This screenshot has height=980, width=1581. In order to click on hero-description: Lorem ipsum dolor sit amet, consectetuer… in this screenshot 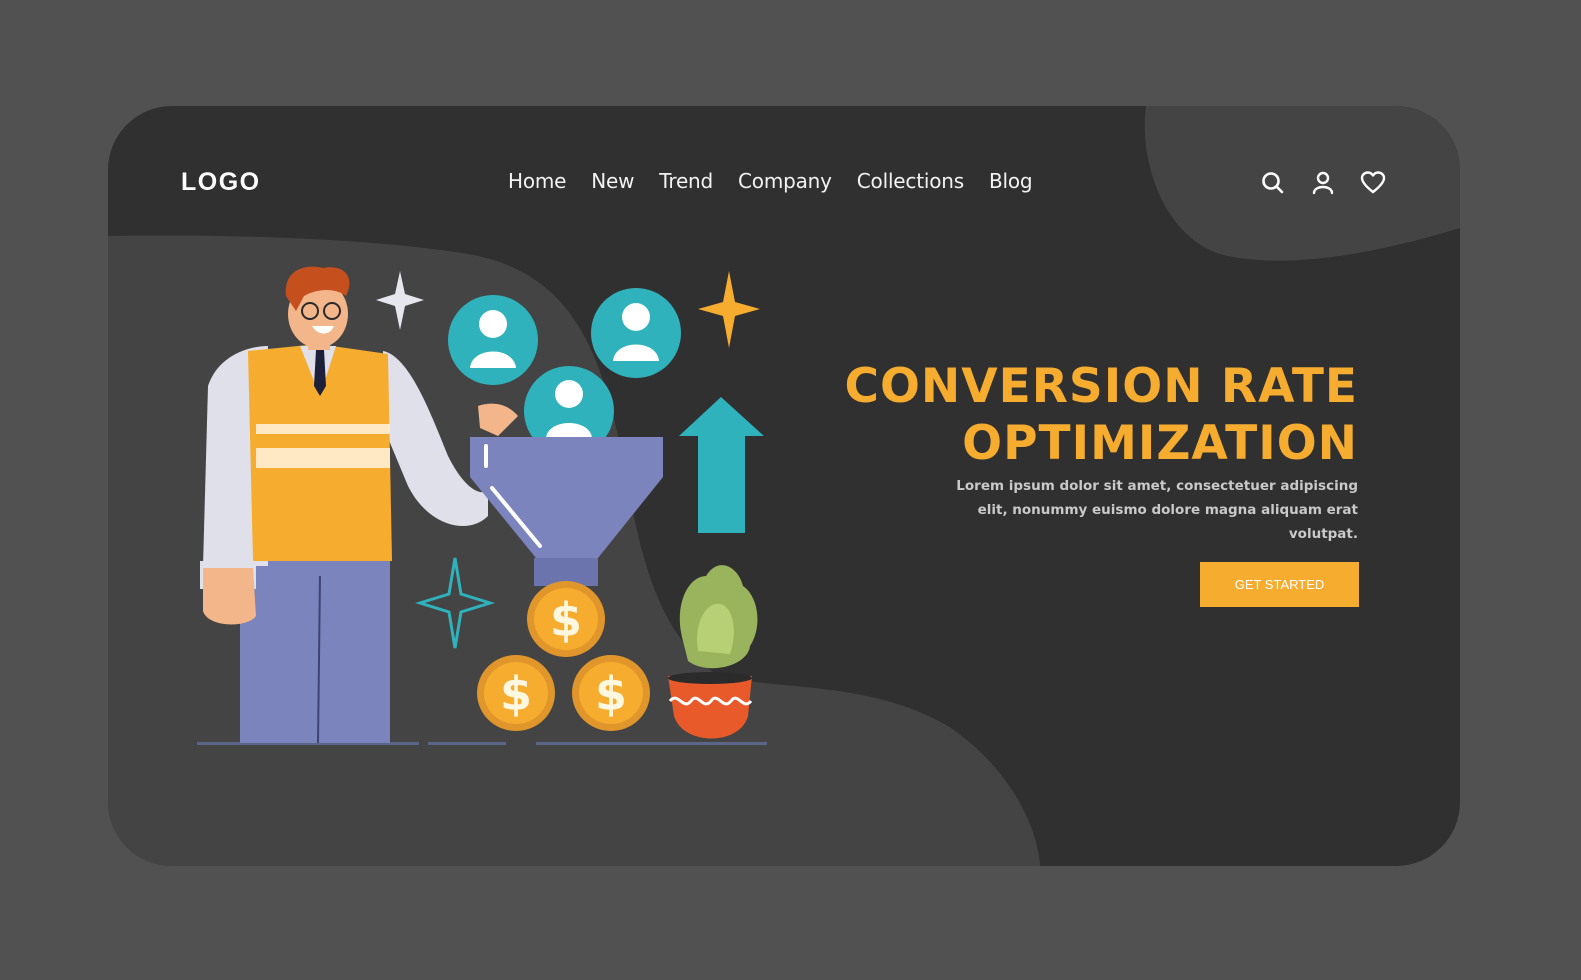, I will do `click(1157, 510)`.